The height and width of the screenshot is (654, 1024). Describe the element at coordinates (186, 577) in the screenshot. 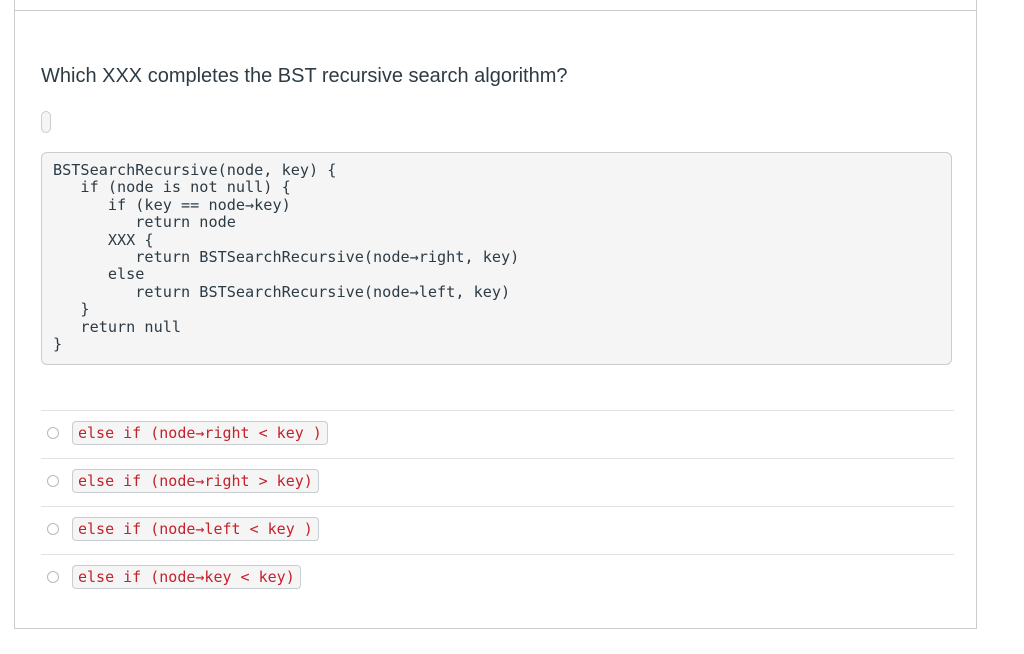

I see `answer-label-4: else if (node→key < key)` at that location.